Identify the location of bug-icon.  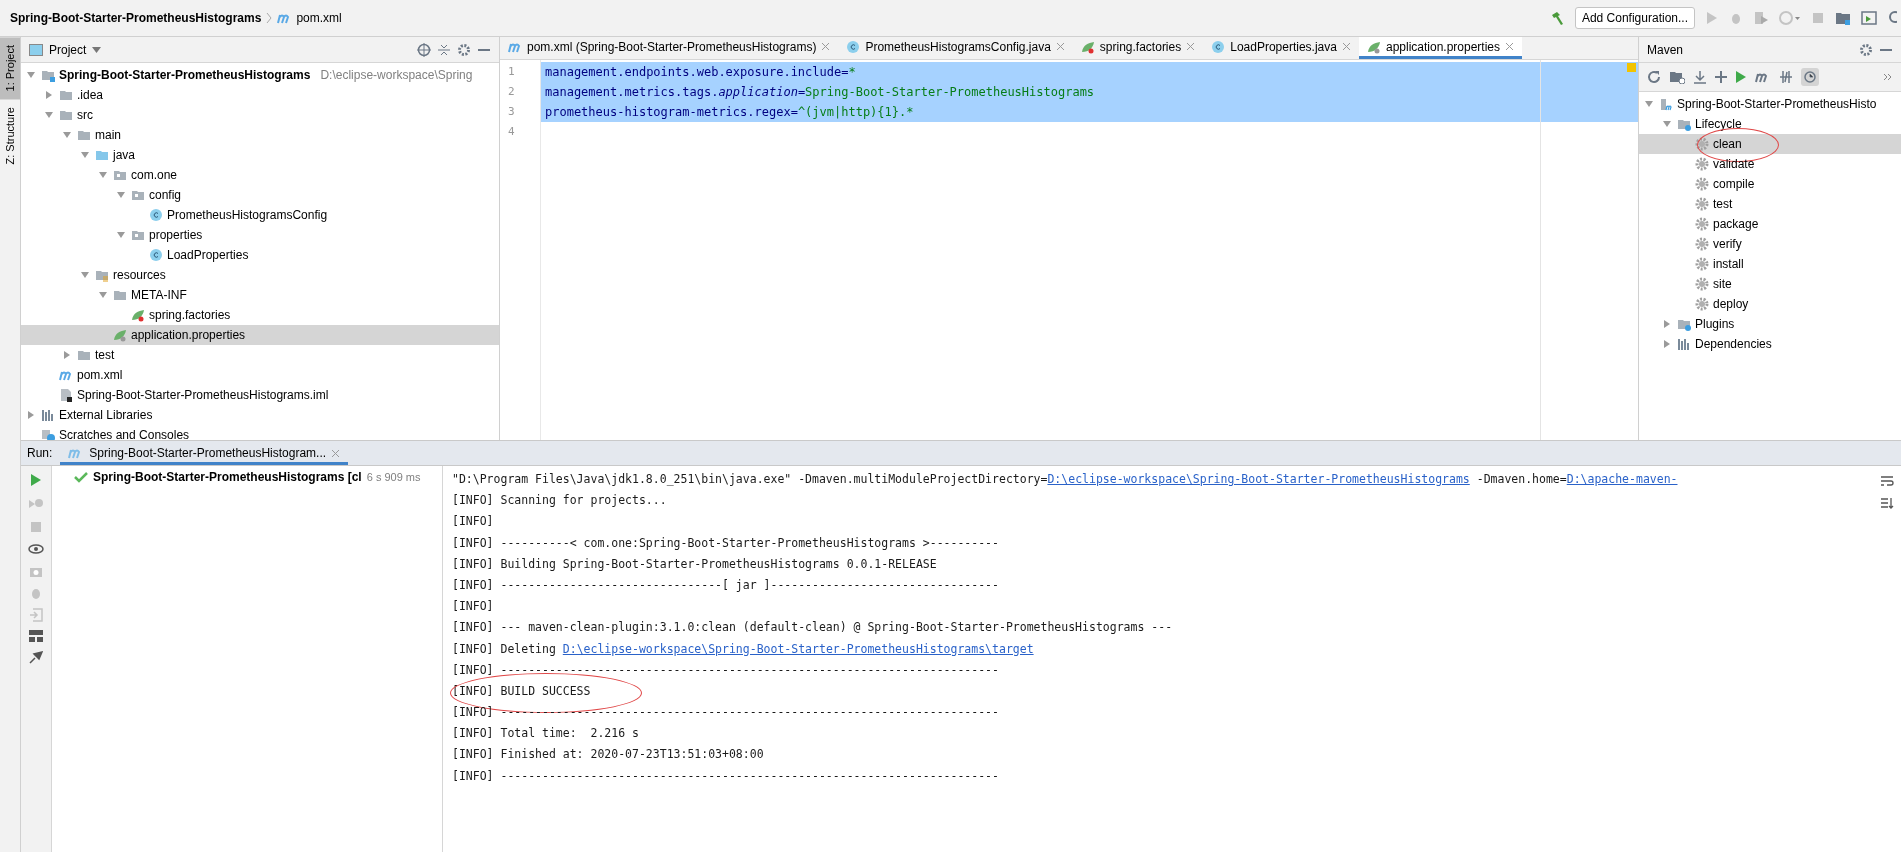
(36, 593).